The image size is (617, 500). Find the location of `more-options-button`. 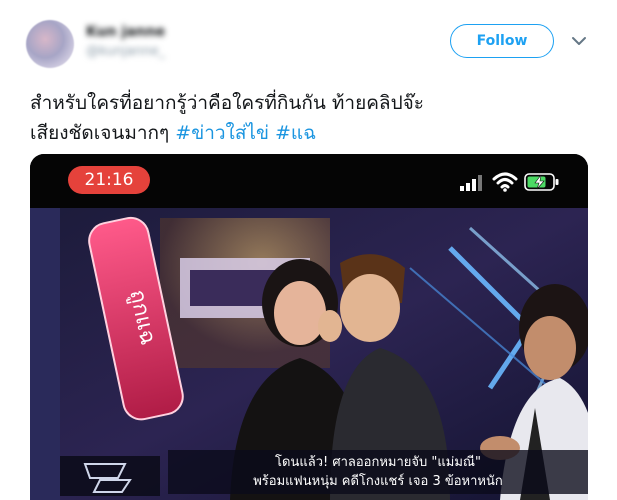

more-options-button is located at coordinates (579, 41).